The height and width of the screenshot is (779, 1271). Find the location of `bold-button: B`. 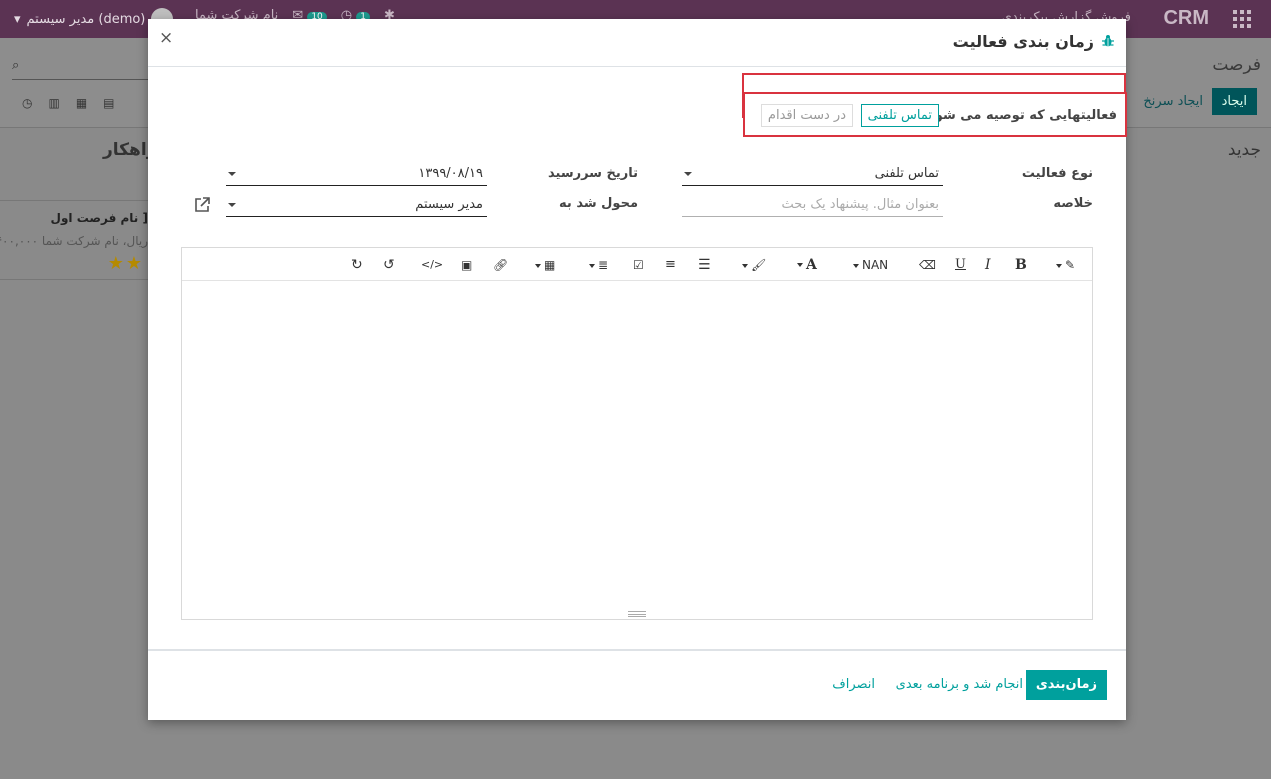

bold-button: B is located at coordinates (1021, 265).